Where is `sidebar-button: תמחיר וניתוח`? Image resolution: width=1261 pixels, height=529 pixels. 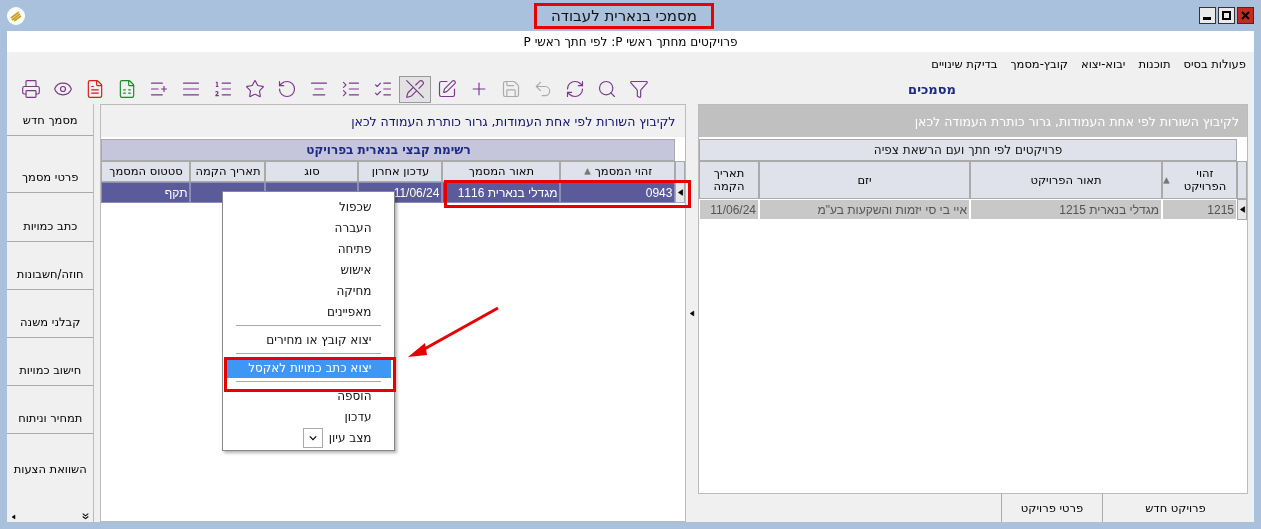
sidebar-button: תמחיר וניתוח is located at coordinates (50, 410).